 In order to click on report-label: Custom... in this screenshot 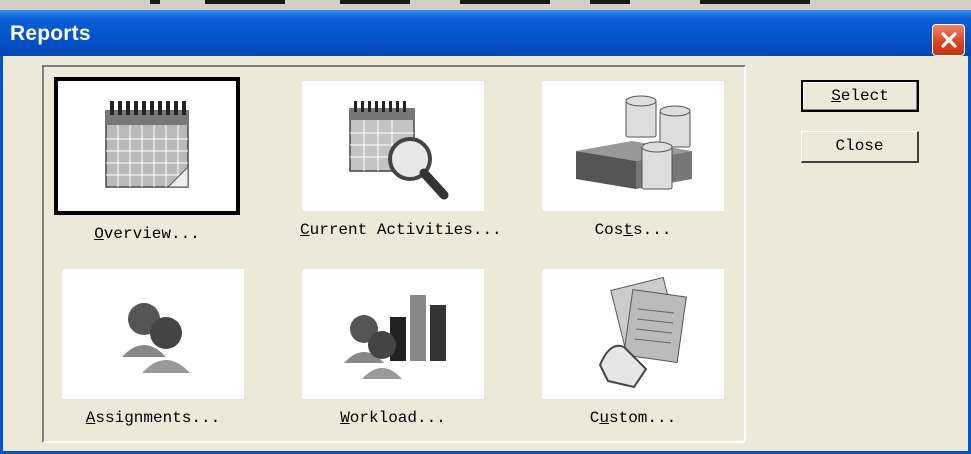, I will do `click(633, 418)`.